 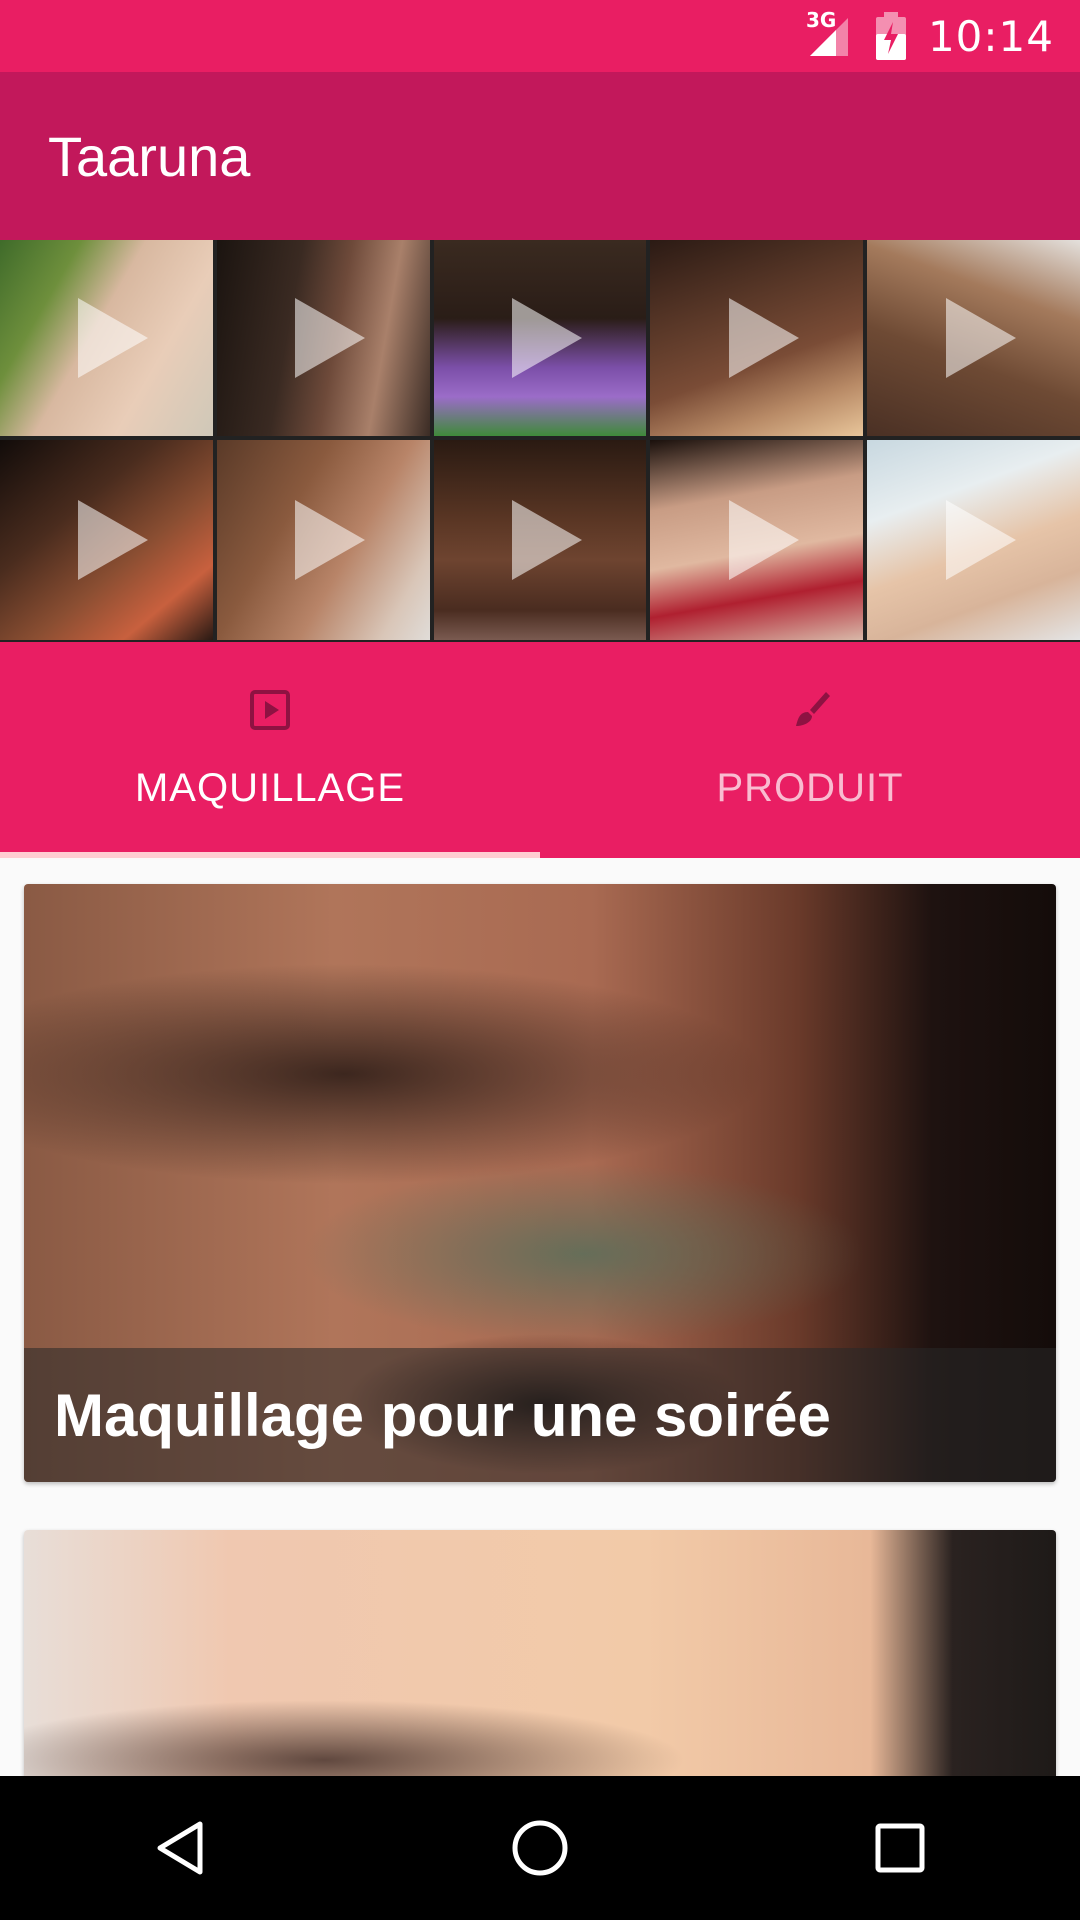 What do you see at coordinates (270, 788) in the screenshot?
I see `tab-label: MAQUILLAGE` at bounding box center [270, 788].